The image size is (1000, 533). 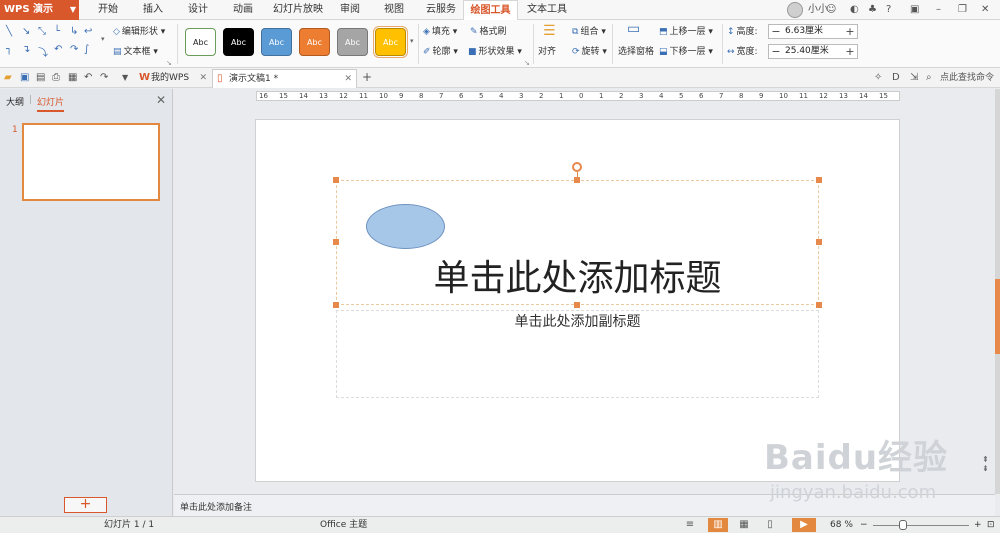 I want to click on scrollbar-thumb, so click(x=997, y=316).